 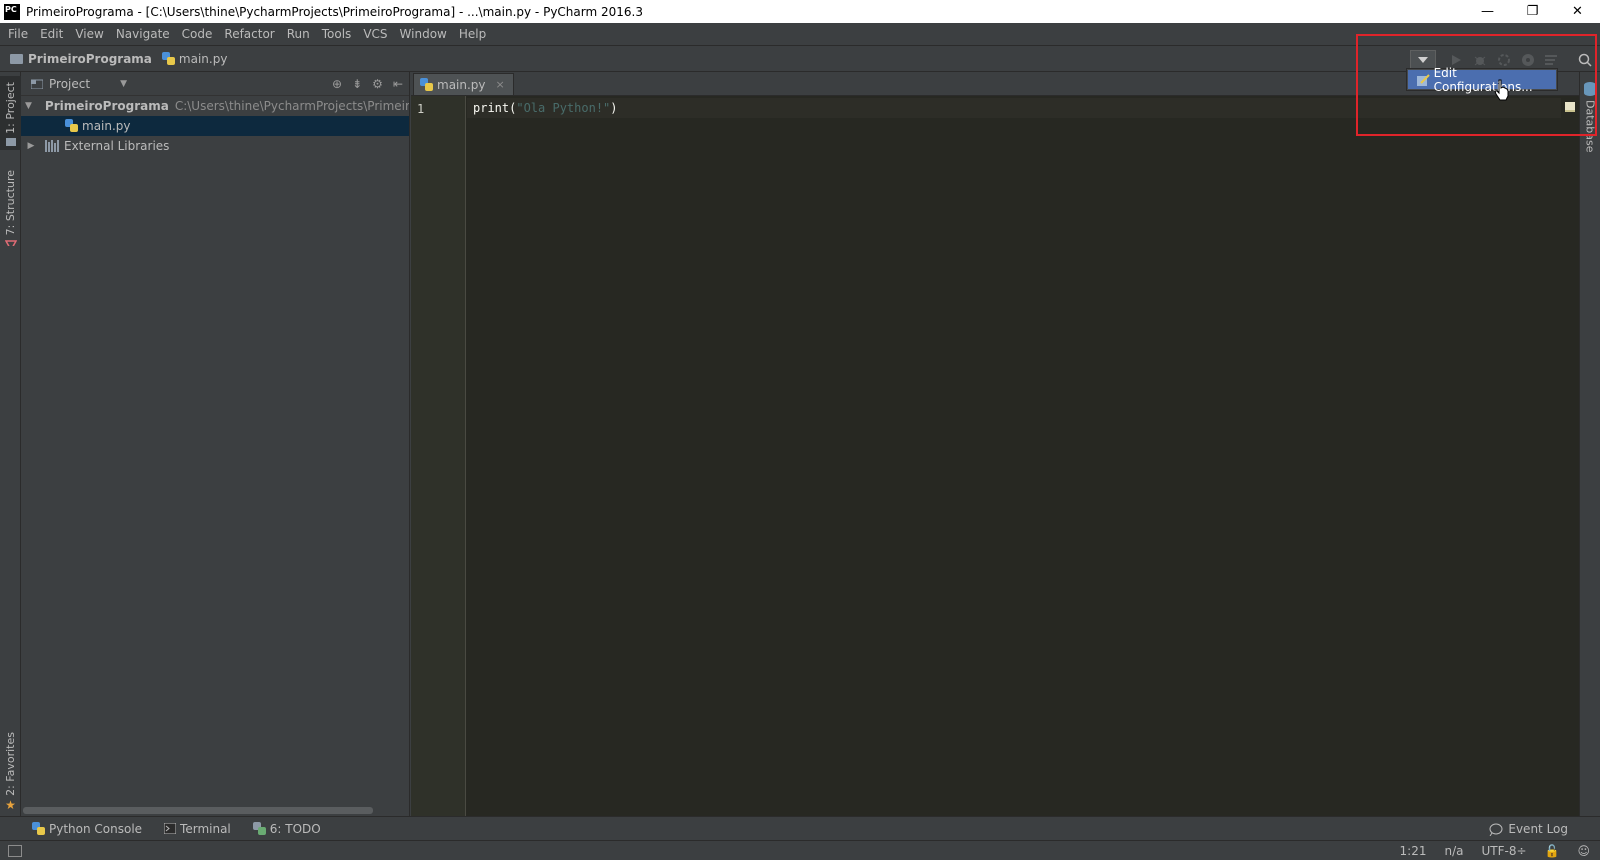 I want to click on tool-tab-favorites: 2: Favorites ★, so click(x=10, y=770).